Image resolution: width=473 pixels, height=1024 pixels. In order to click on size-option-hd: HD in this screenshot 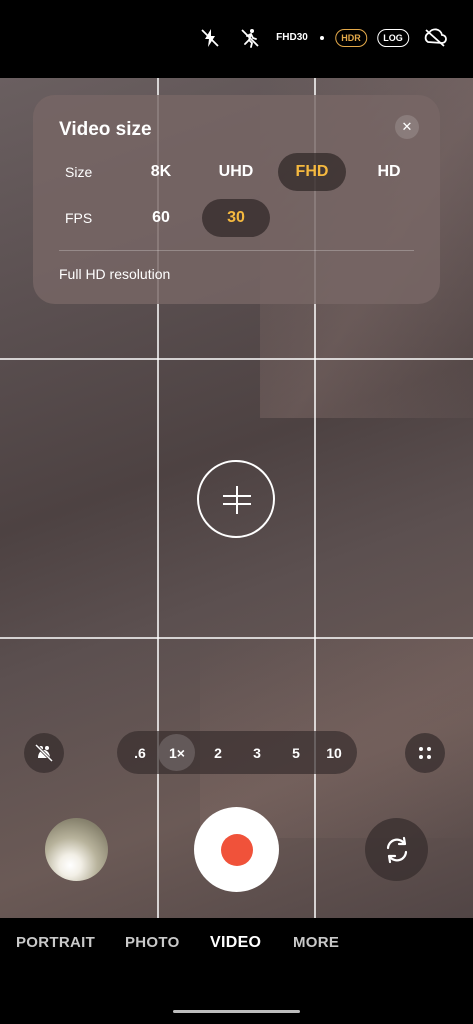, I will do `click(389, 172)`.